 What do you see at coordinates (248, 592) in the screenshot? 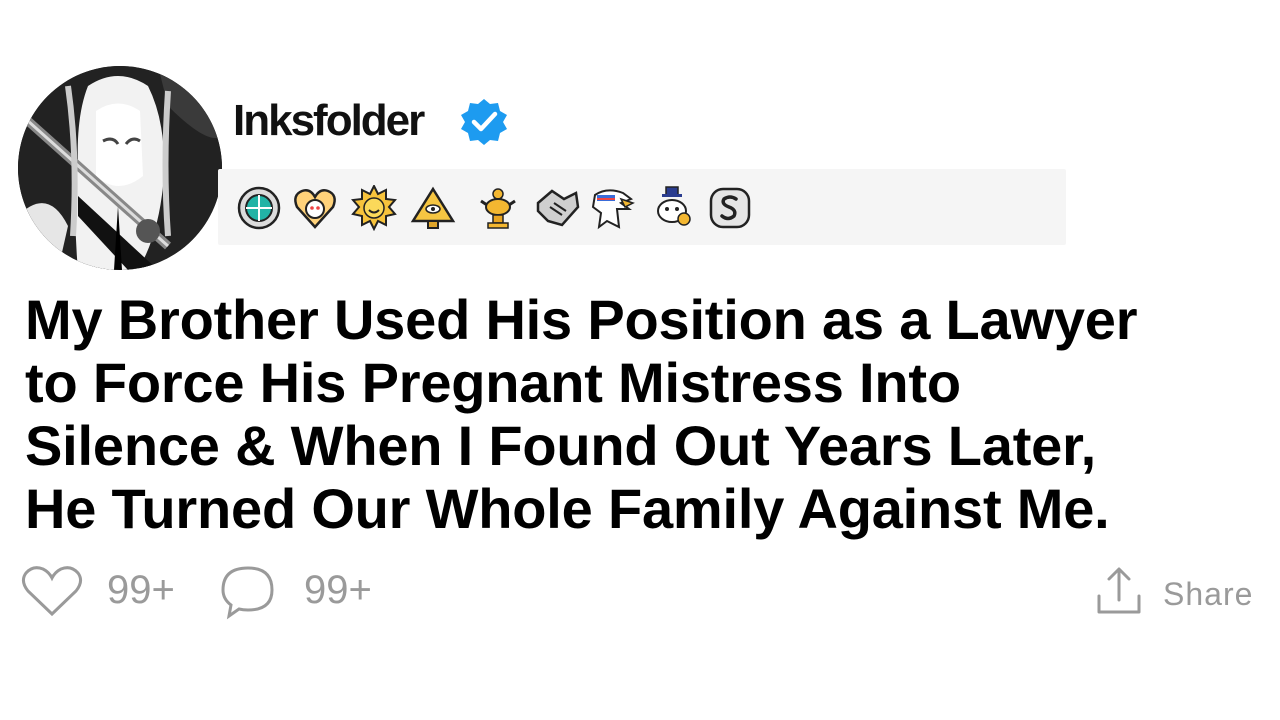
I see `comment-icon` at bounding box center [248, 592].